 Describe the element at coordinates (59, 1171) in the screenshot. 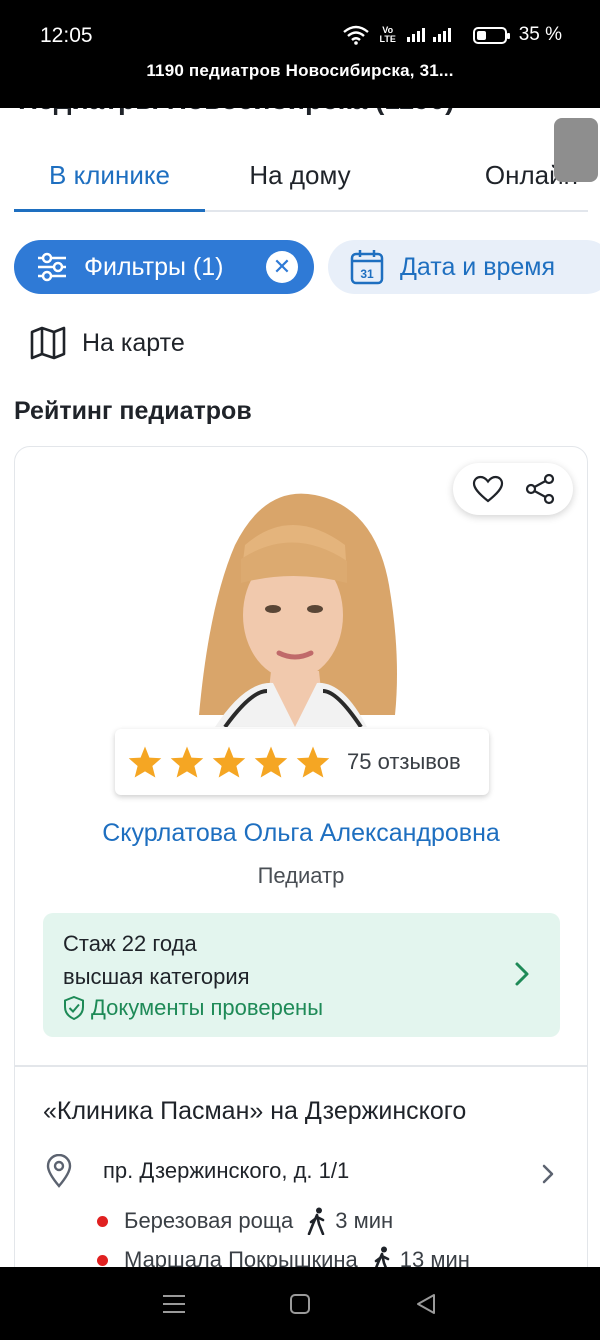

I see `location-pin-icon` at that location.